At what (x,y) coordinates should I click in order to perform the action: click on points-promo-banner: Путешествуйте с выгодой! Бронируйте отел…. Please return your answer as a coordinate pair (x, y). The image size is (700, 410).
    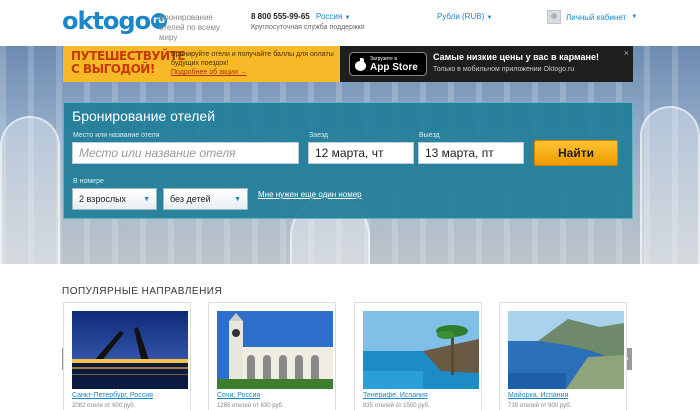
    Looking at the image, I should click on (201, 64).